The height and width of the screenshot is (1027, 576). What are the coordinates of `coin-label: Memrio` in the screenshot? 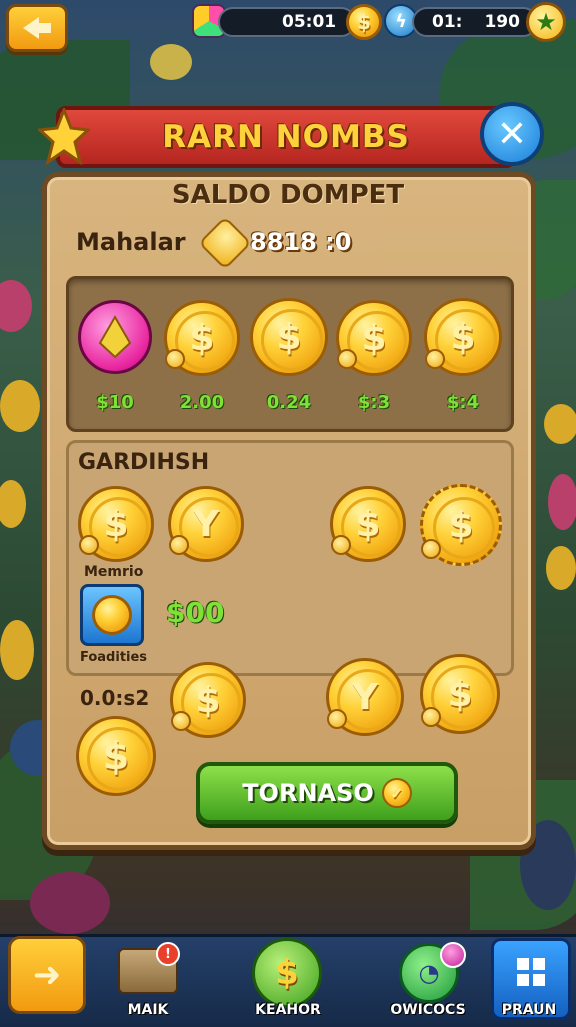 It's located at (114, 572).